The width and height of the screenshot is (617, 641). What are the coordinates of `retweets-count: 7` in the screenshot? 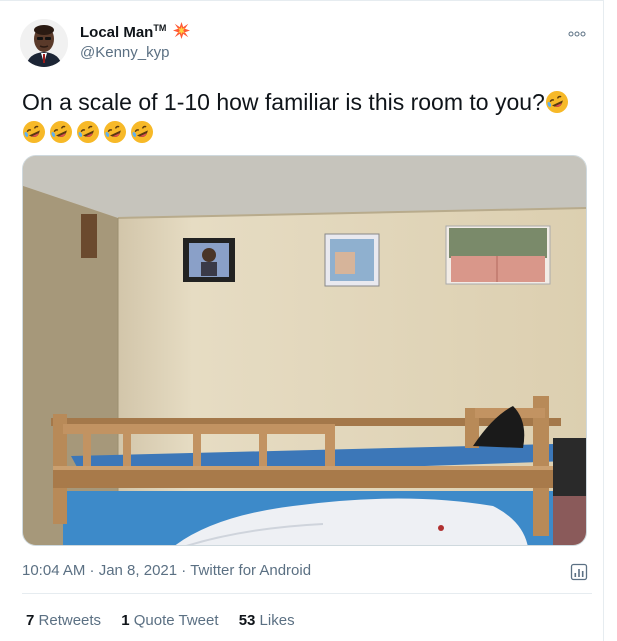 It's located at (30, 620).